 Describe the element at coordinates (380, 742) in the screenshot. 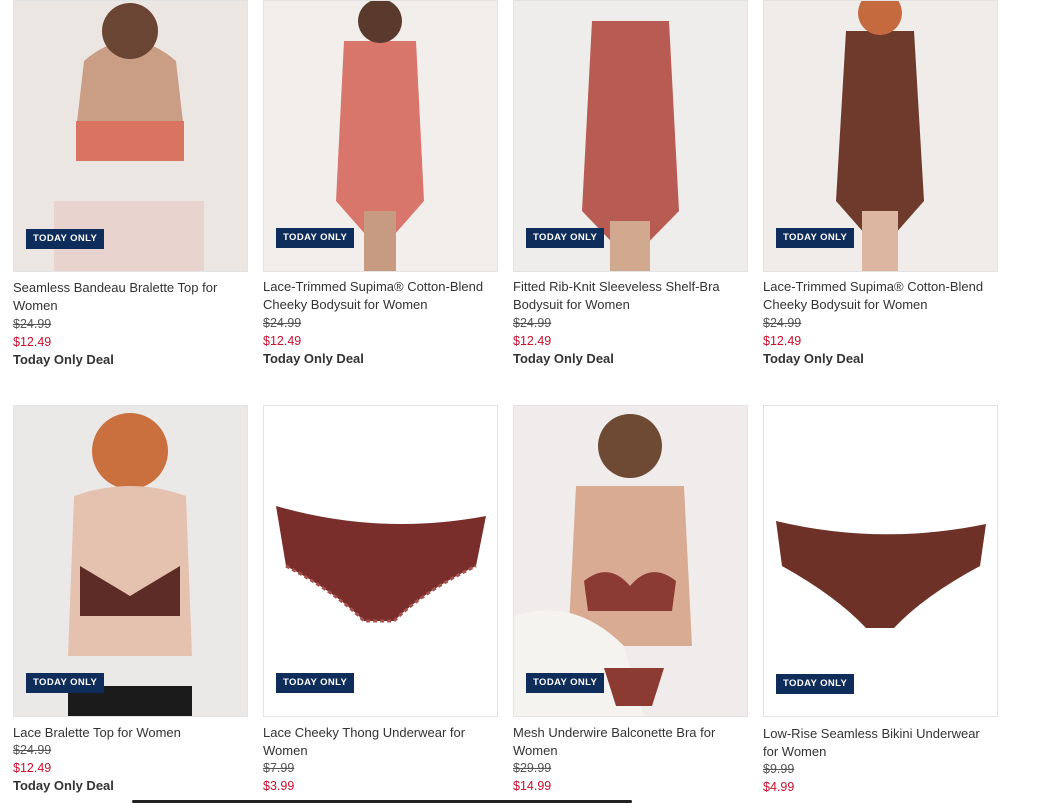

I see `product-title: Lace Cheeky Thong Underwear for Women` at that location.